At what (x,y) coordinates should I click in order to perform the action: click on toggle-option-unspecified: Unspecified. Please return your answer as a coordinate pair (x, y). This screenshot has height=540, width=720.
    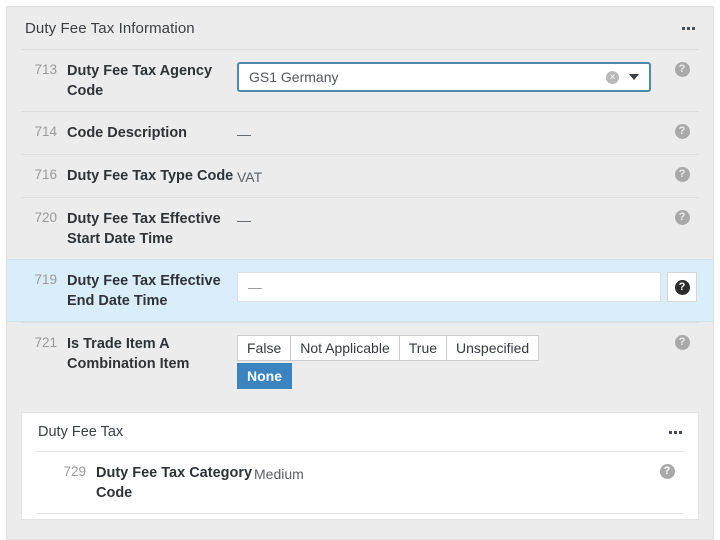
    Looking at the image, I should click on (493, 348).